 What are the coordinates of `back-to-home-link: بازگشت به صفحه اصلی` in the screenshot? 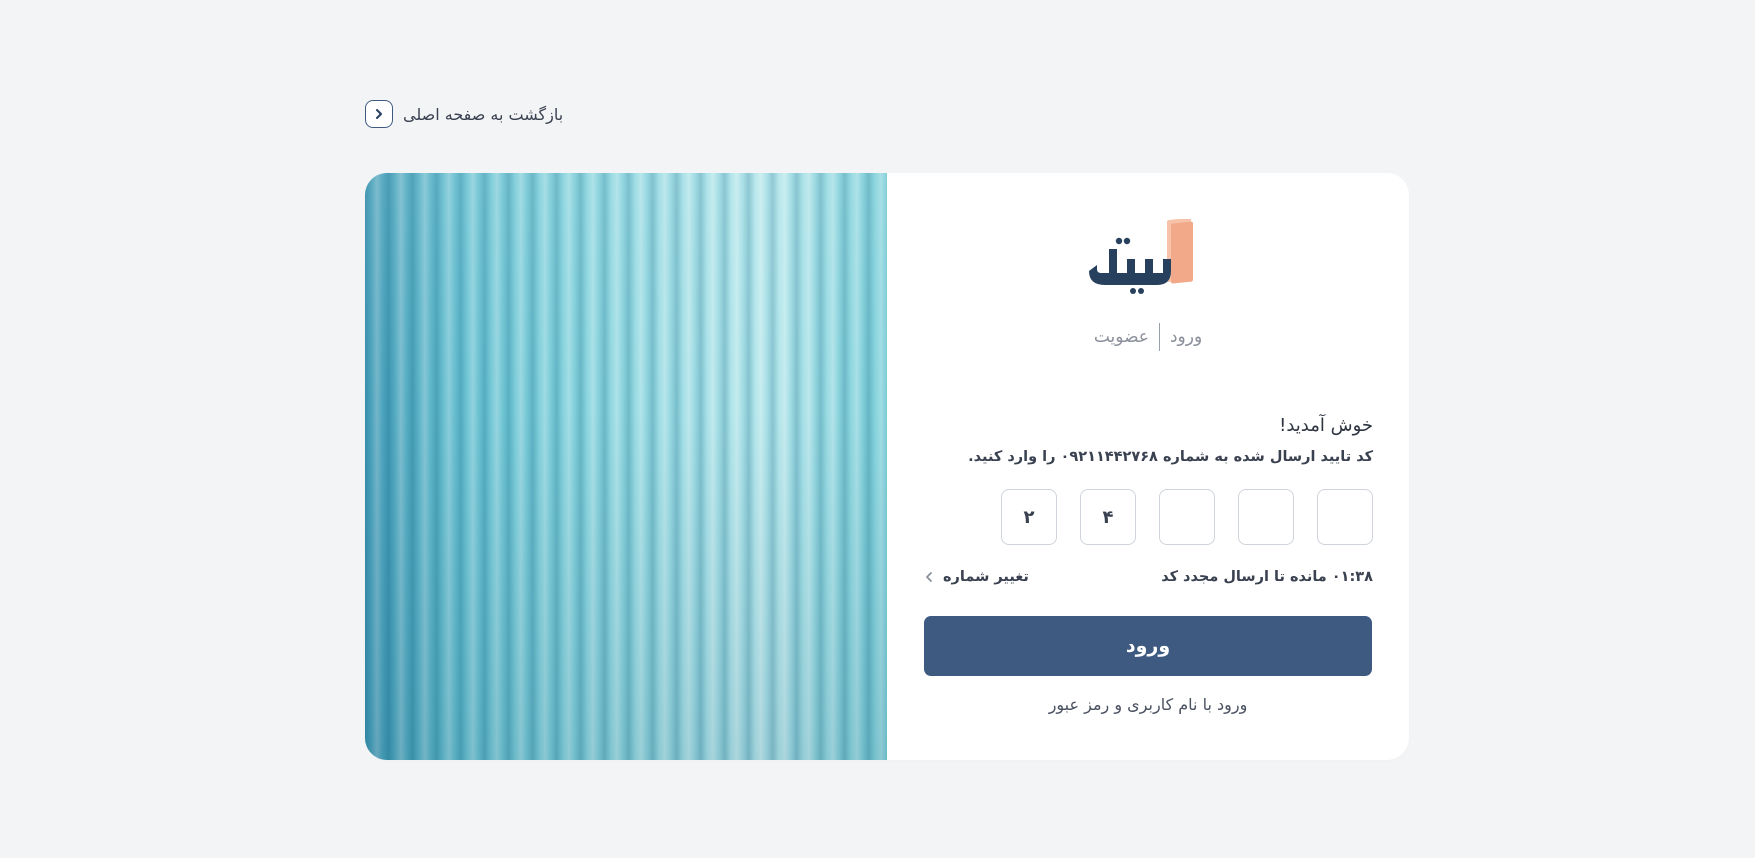 It's located at (464, 114).